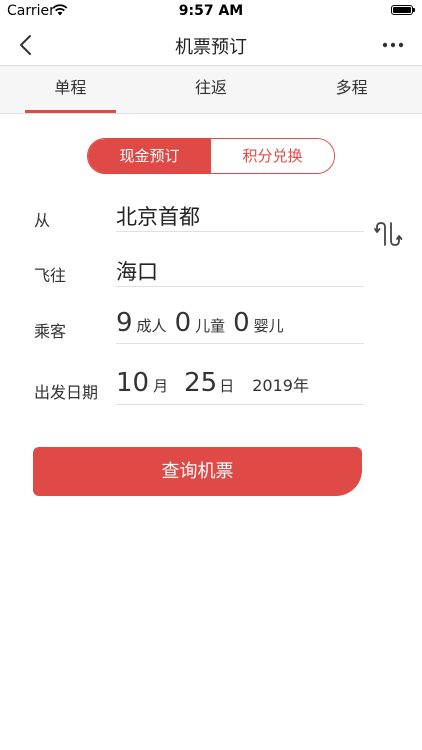 Image resolution: width=422 pixels, height=750 pixels. I want to click on from-city: 北京首都, so click(158, 216).